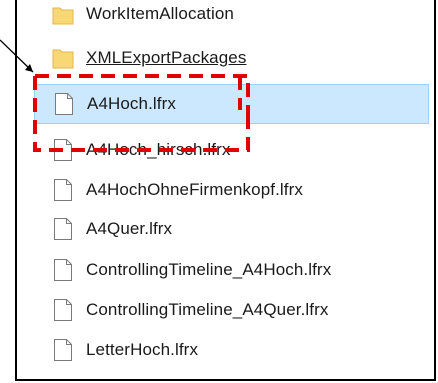 This screenshot has width=438, height=383. I want to click on list-item-file-letterhoch: LetterHoch.lfrx, so click(231, 350).